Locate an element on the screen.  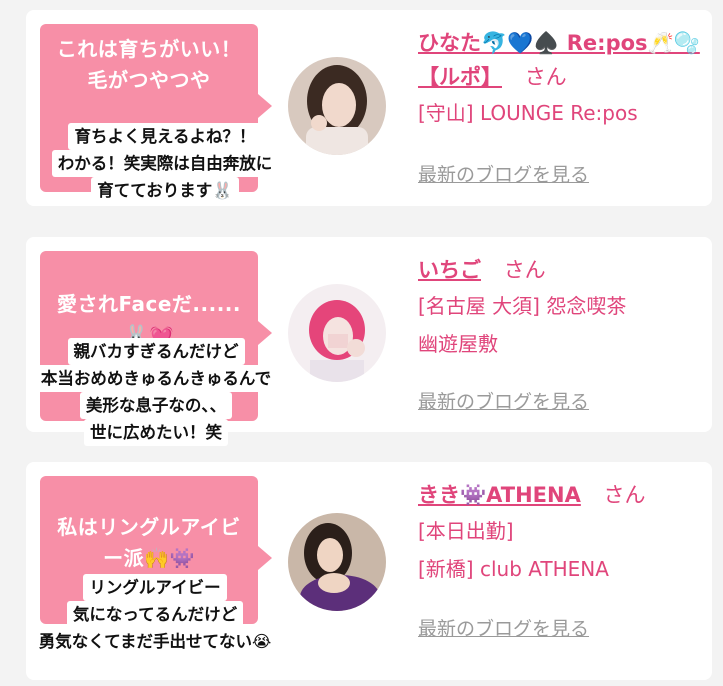
shop-name: [名古屋 大須] 怨念喫茶 is located at coordinates (522, 306).